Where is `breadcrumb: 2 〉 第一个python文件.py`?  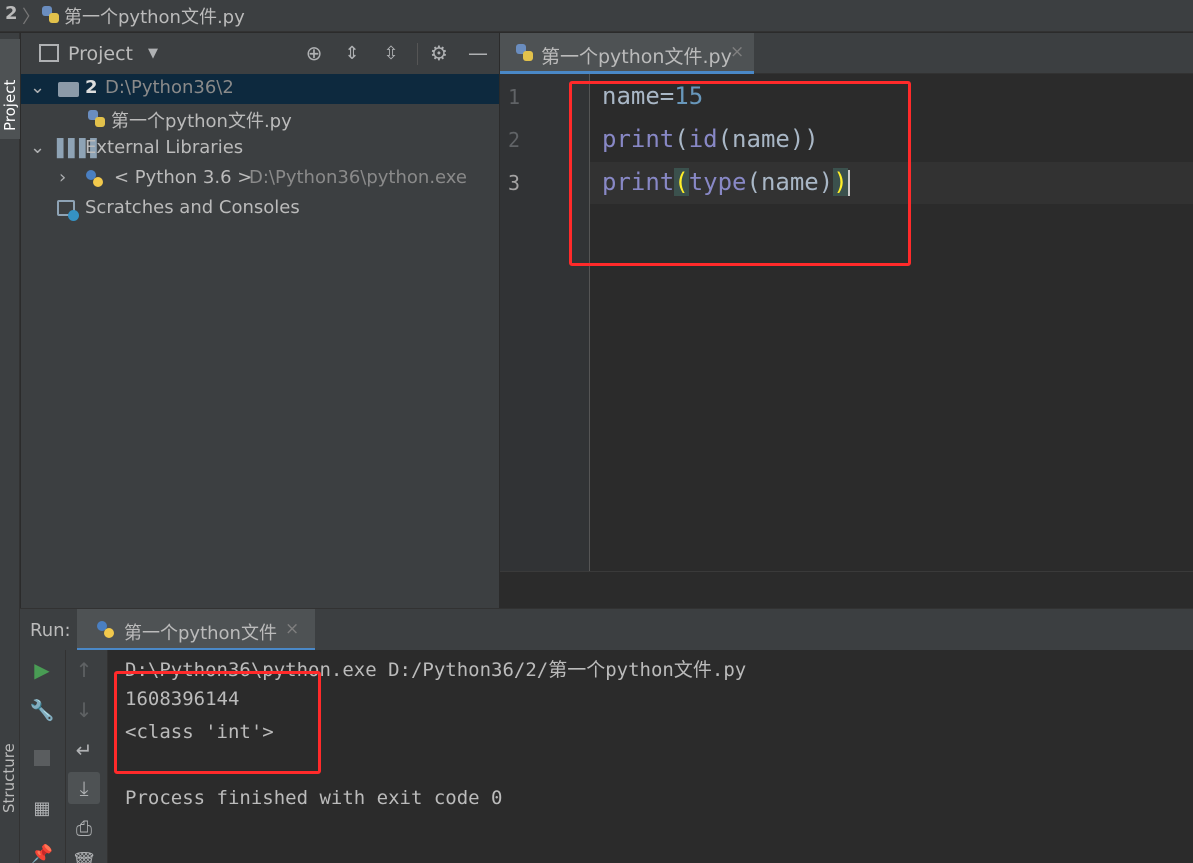 breadcrumb: 2 〉 第一个python文件.py is located at coordinates (596, 16).